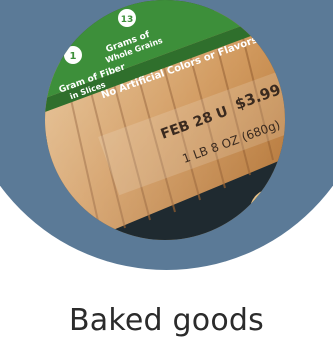 The height and width of the screenshot is (340, 333). Describe the element at coordinates (127, 20) in the screenshot. I see `grains-count-text: 13` at that location.